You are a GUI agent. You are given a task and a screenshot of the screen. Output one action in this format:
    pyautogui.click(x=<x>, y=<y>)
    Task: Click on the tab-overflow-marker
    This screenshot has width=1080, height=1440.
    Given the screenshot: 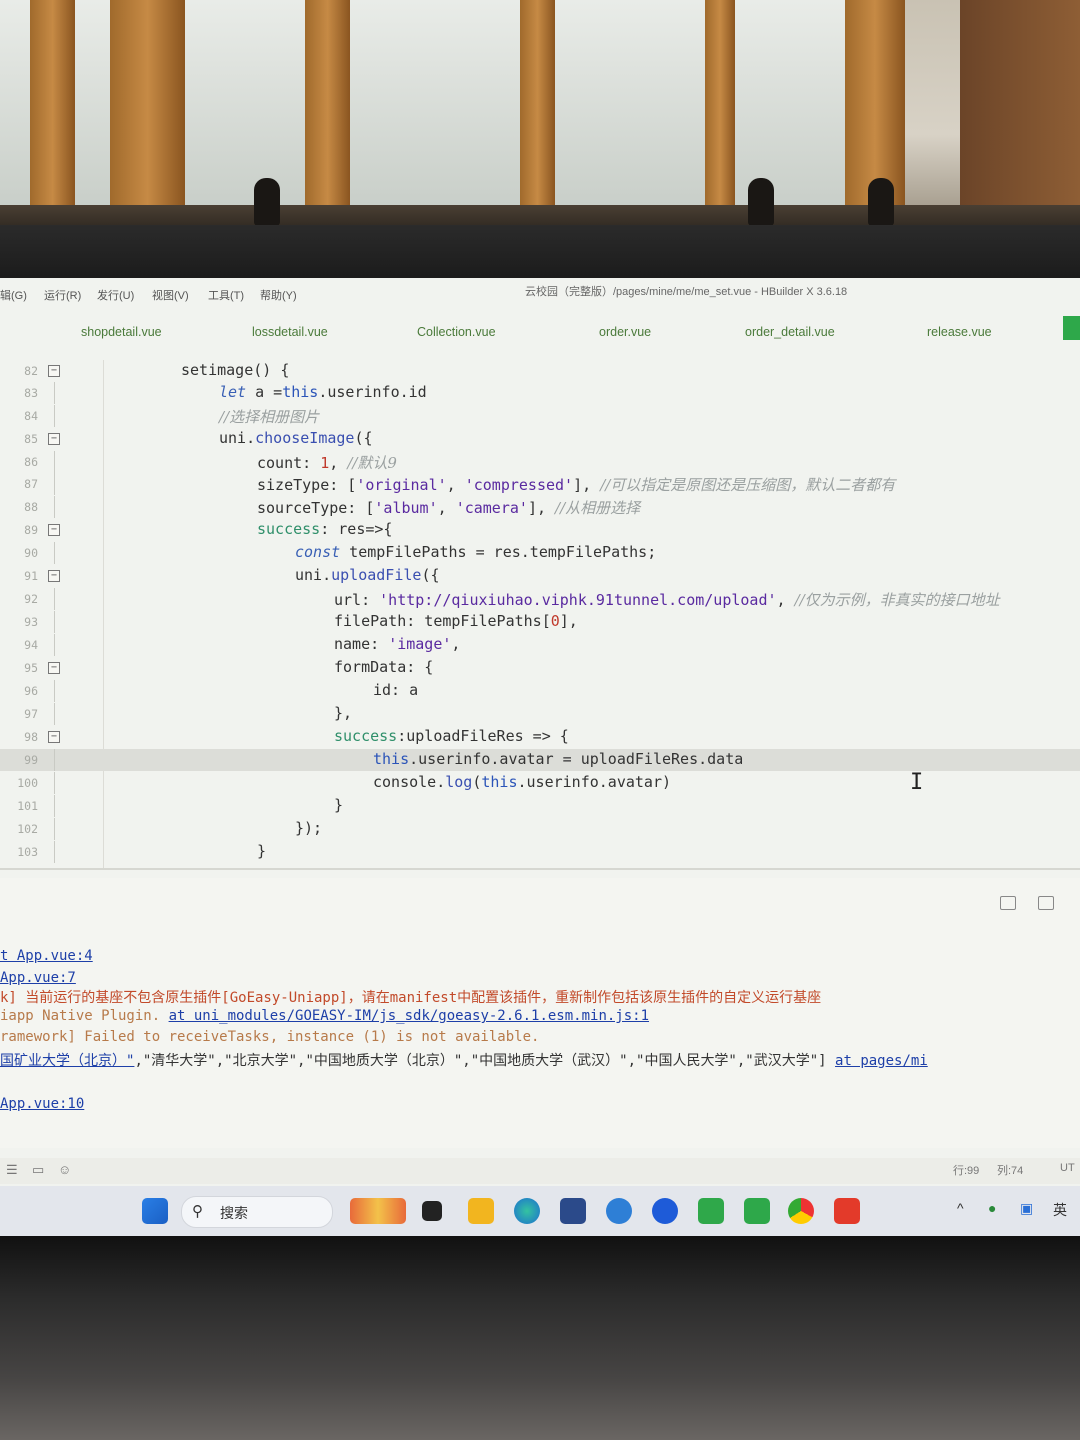 What is the action you would take?
    pyautogui.click(x=1071, y=328)
    